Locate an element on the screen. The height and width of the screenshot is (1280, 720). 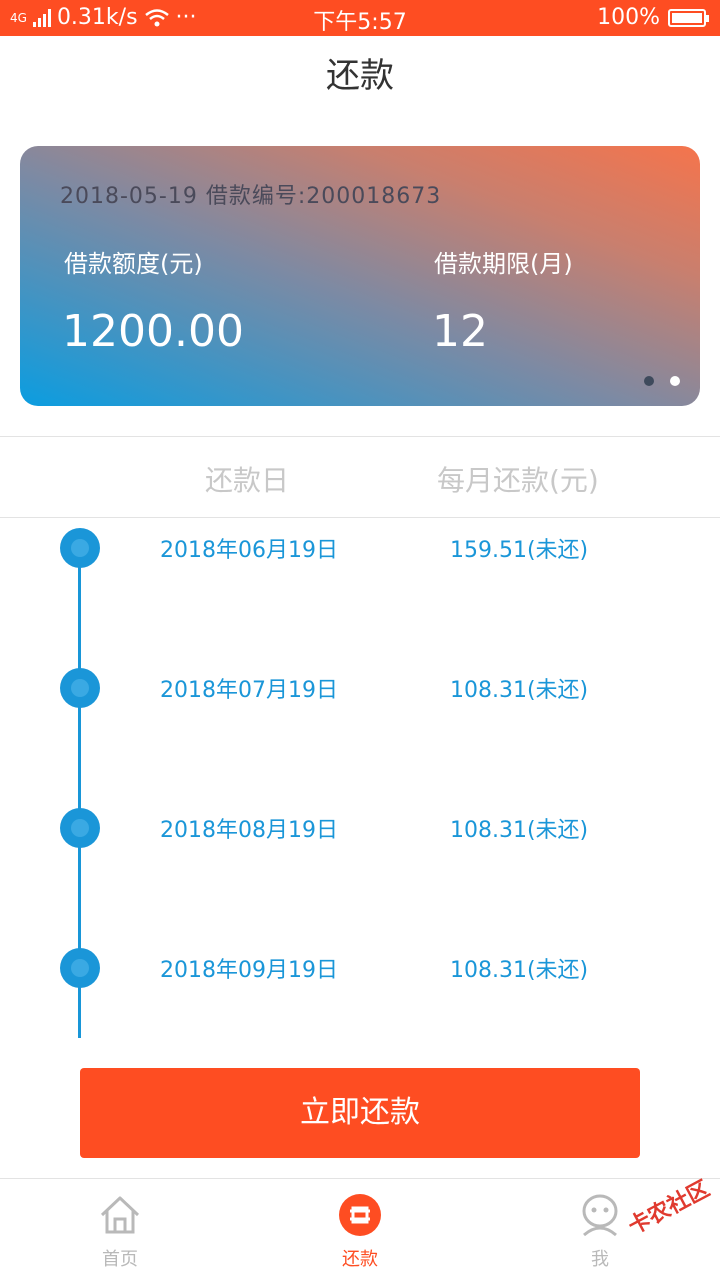
schedule-date: 2018年07月19日 is located at coordinates (249, 690).